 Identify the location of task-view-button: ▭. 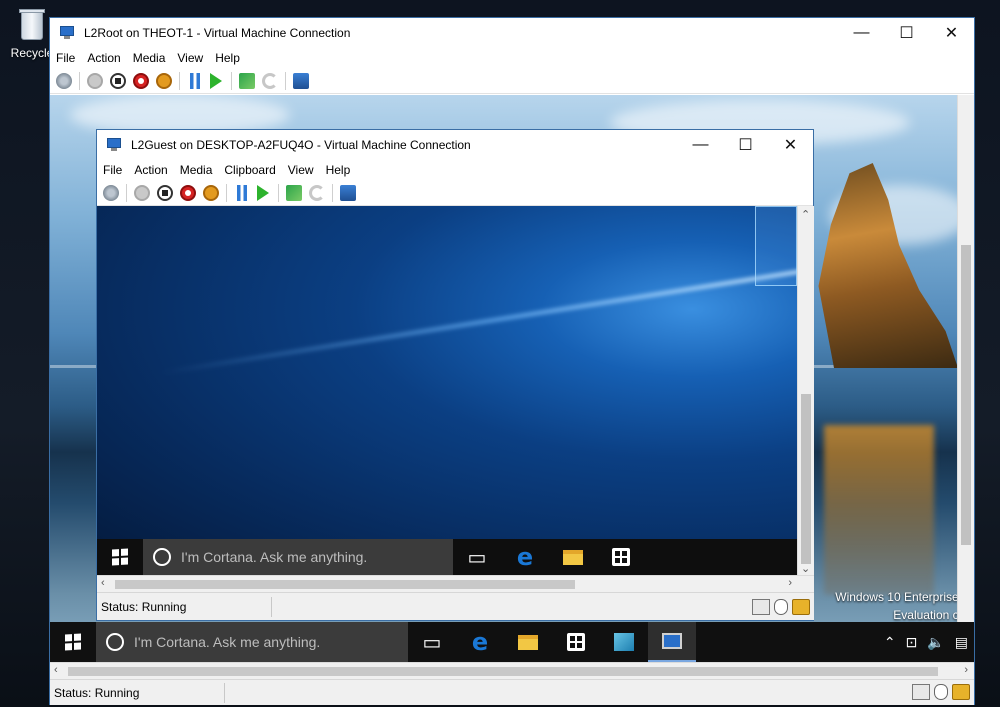
(432, 642).